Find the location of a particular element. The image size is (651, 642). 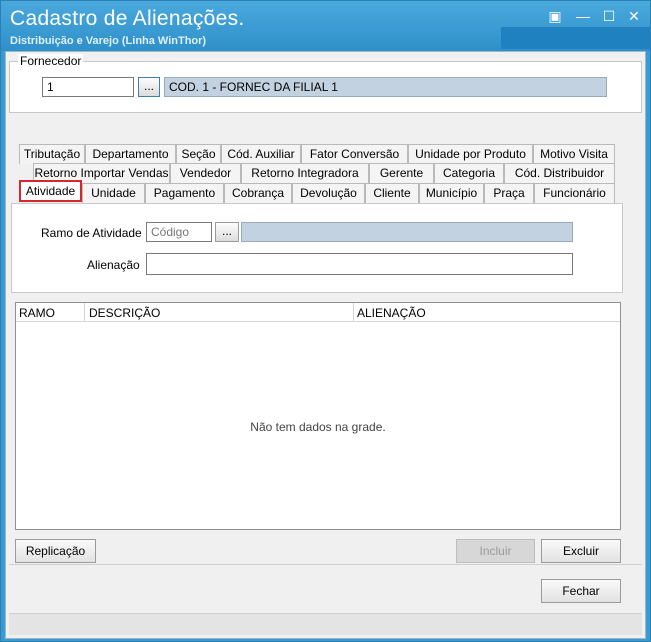

incluir-button: Incluir is located at coordinates (495, 551).